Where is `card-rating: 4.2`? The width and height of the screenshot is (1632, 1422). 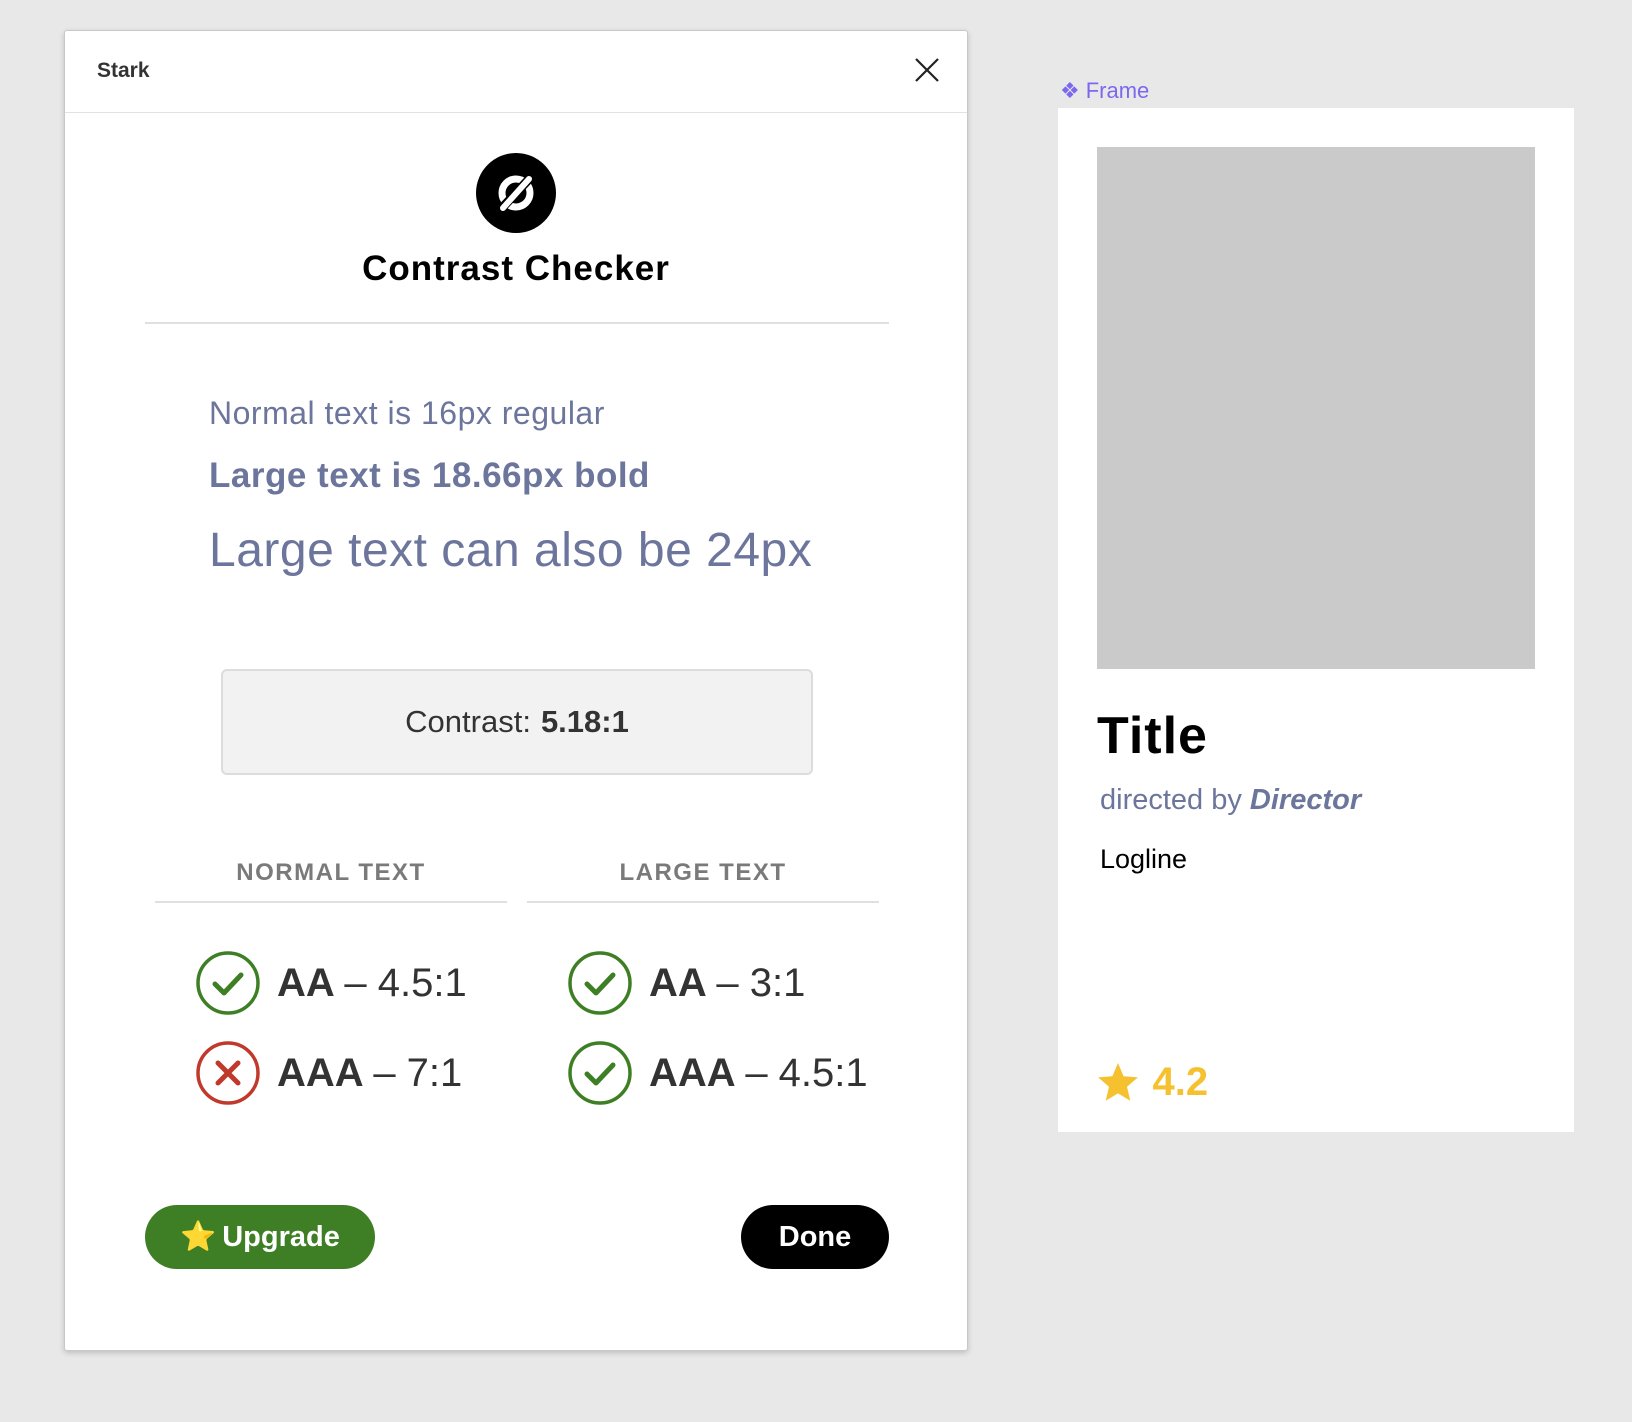
card-rating: 4.2 is located at coordinates (1152, 1082).